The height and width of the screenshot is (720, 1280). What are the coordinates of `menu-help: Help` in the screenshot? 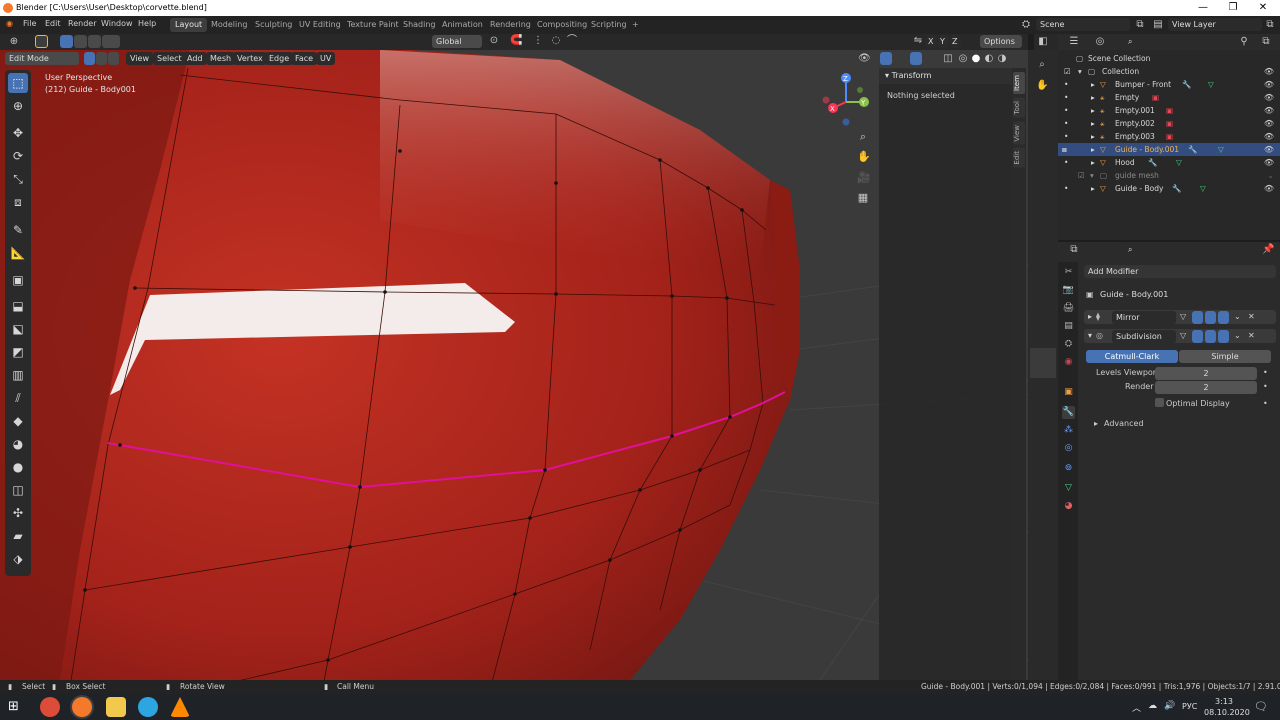 It's located at (147, 23).